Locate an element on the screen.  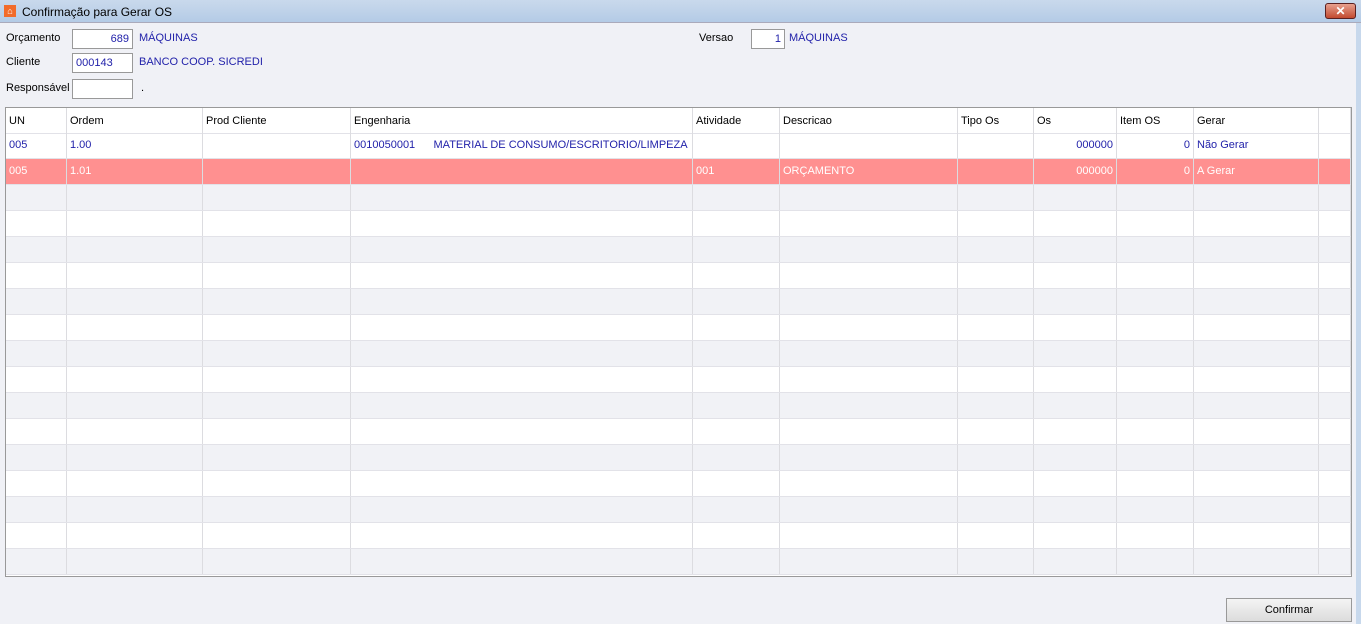
table-cell: 0 is located at coordinates (1155, 145).